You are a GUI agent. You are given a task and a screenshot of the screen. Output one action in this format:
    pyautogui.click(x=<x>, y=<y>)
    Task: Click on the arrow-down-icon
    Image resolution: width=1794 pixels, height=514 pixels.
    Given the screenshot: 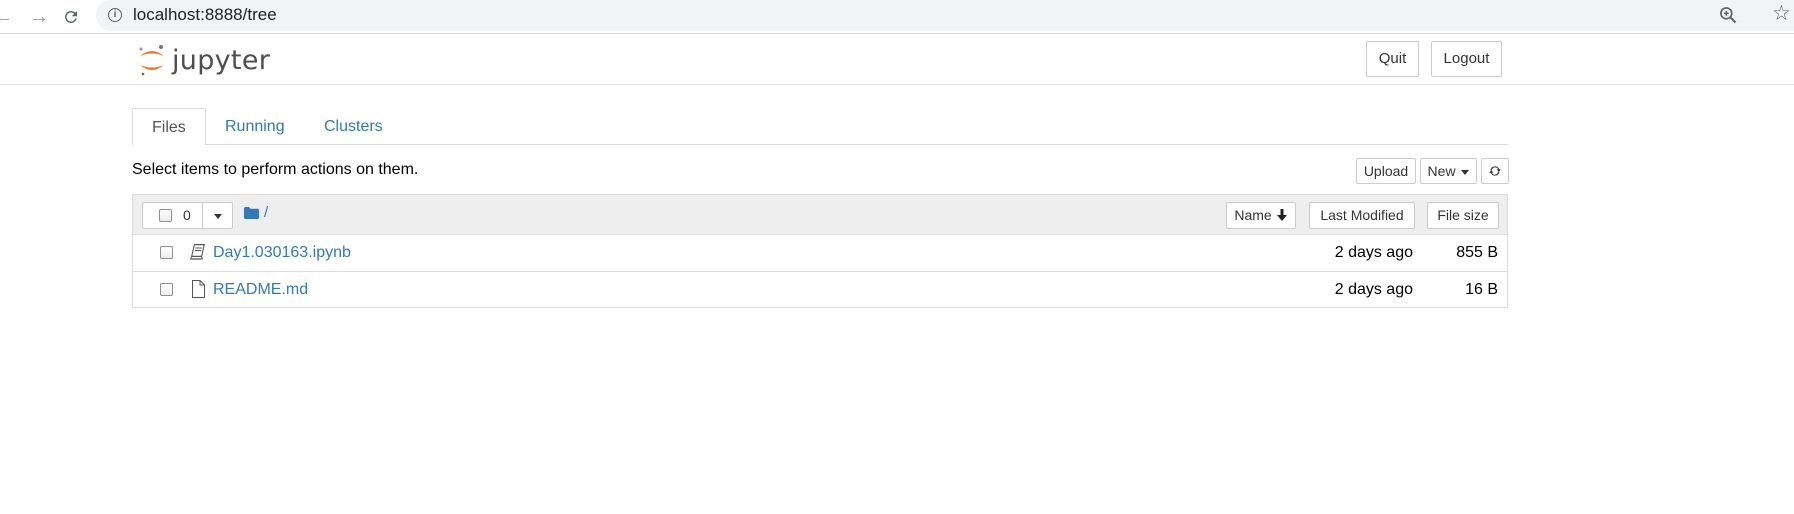 What is the action you would take?
    pyautogui.click(x=1281, y=215)
    